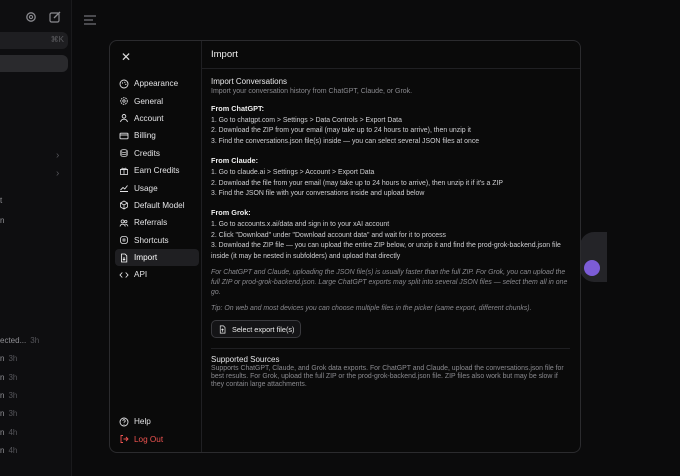  Describe the element at coordinates (222, 329) in the screenshot. I see `file-upload-icon` at that location.